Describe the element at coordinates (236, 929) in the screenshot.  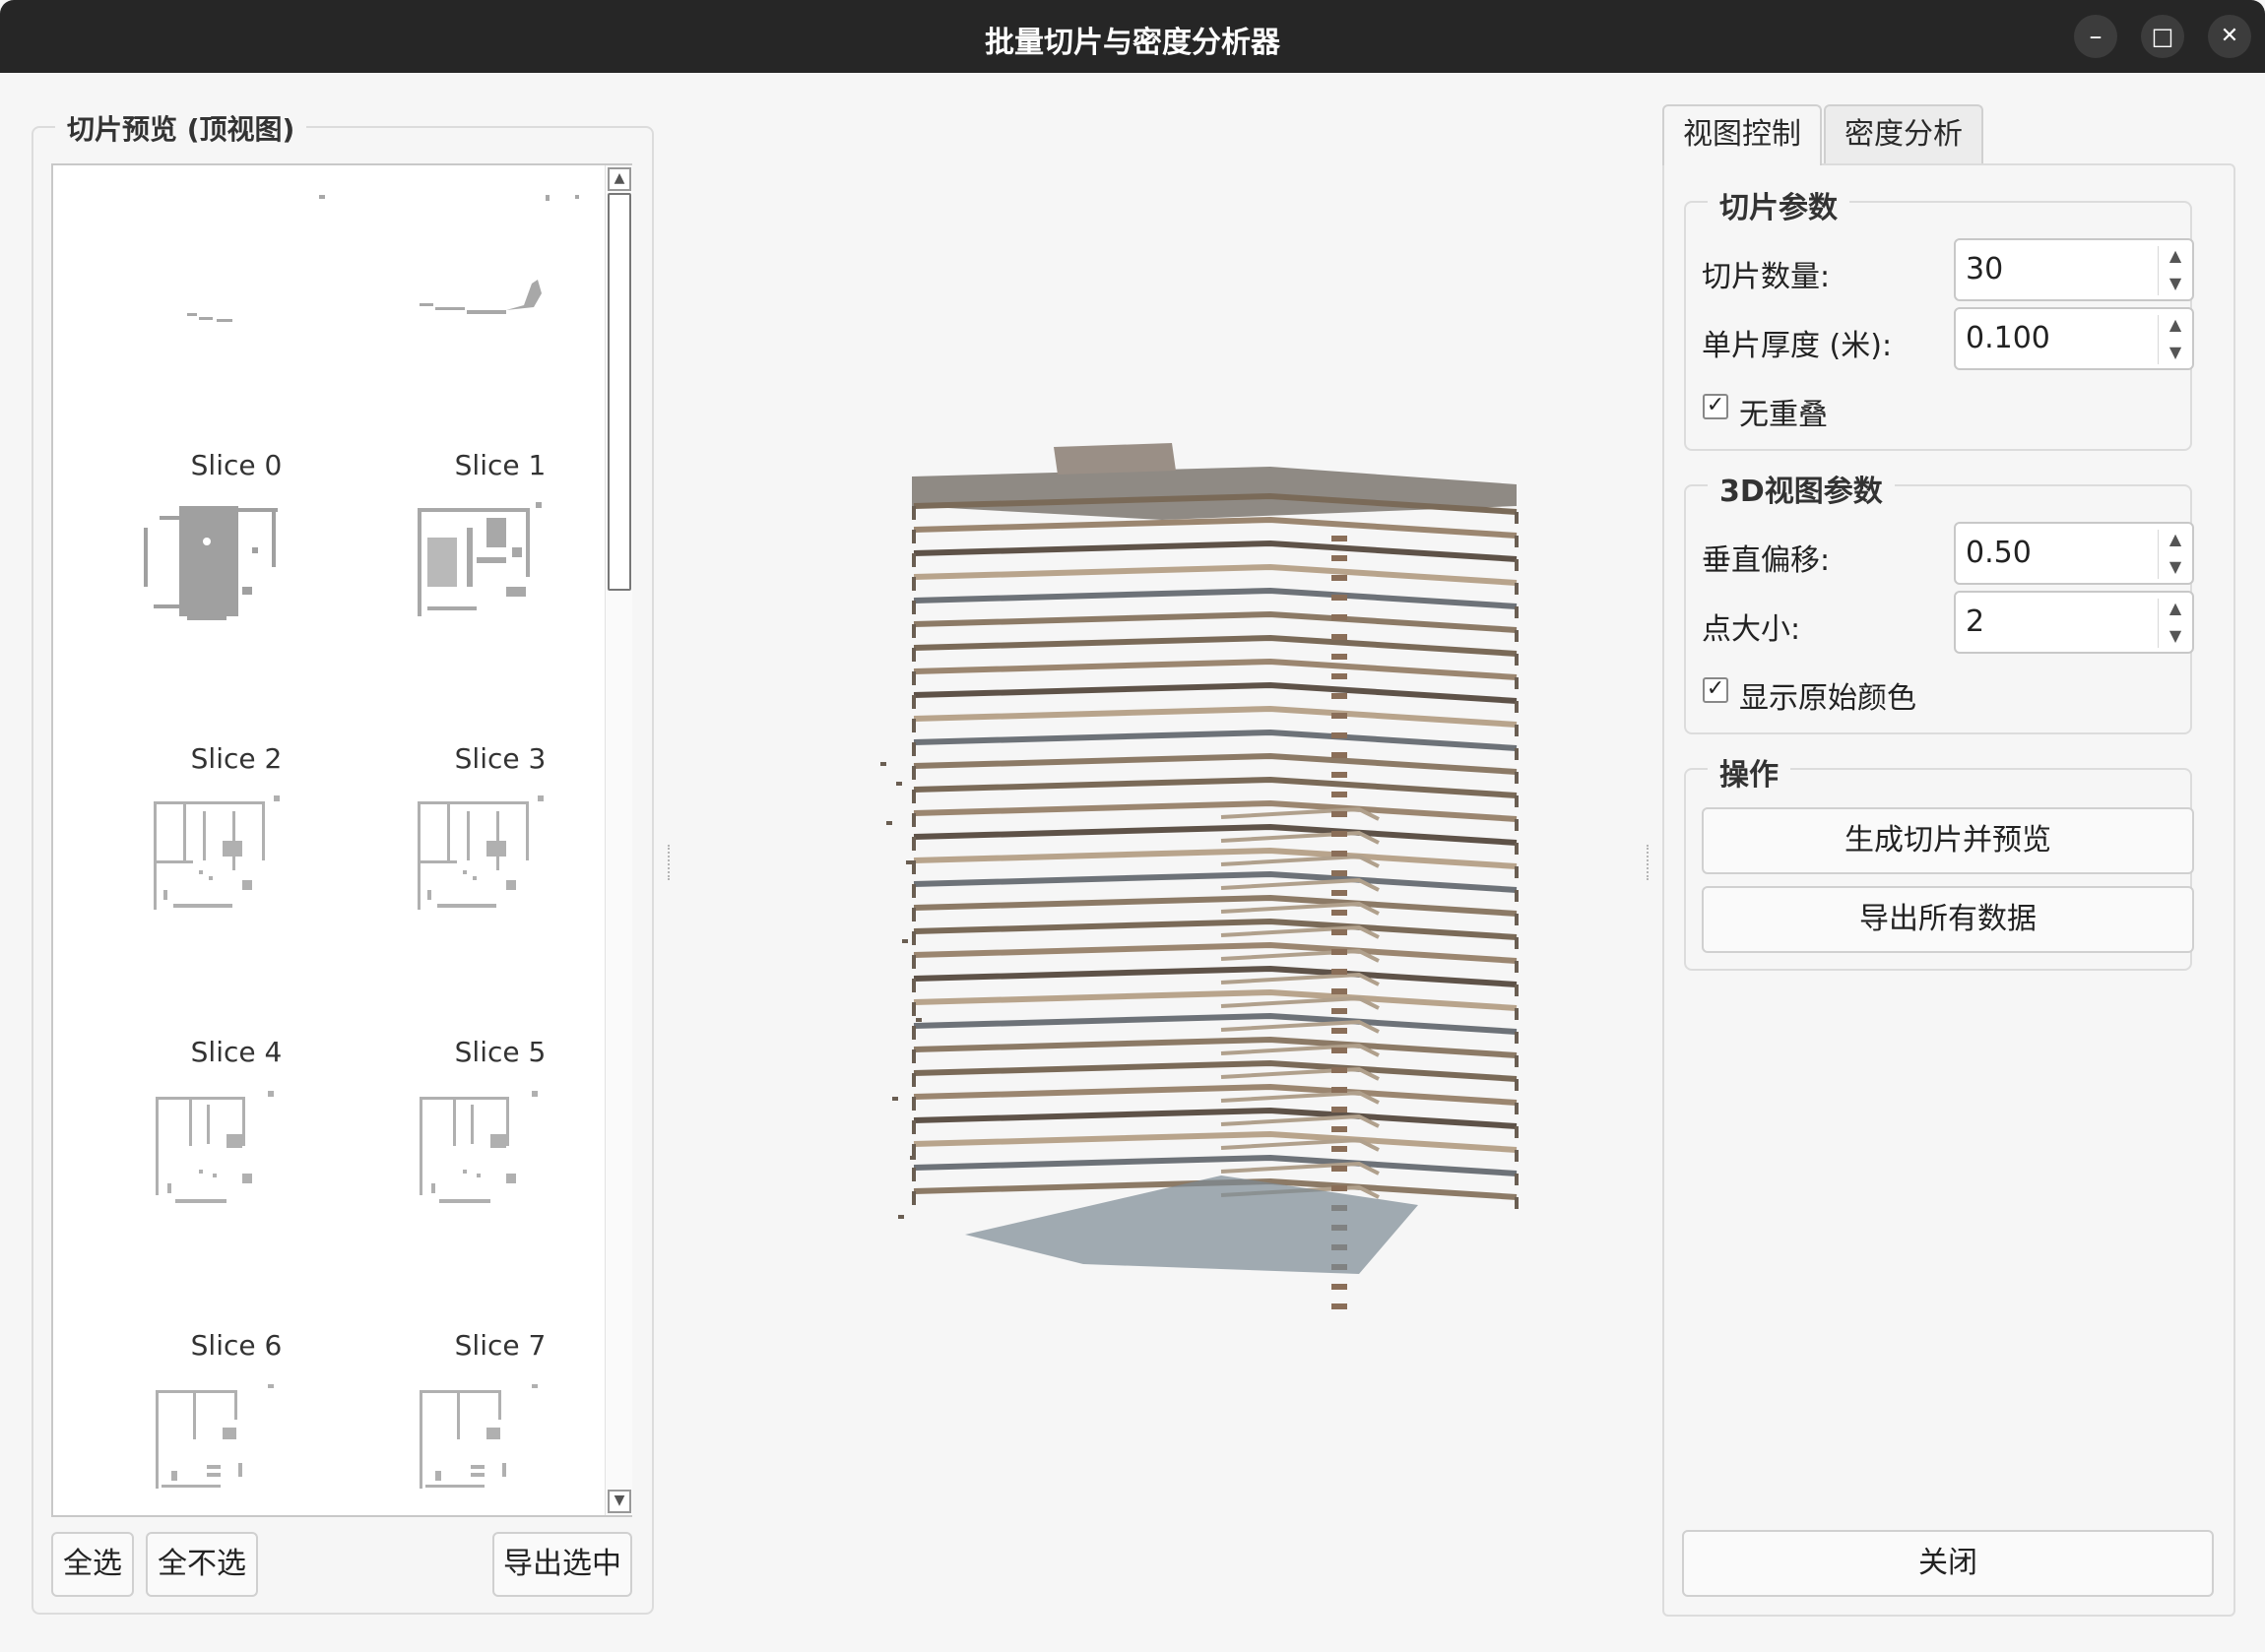
I see `slice-item: Slice 4` at that location.